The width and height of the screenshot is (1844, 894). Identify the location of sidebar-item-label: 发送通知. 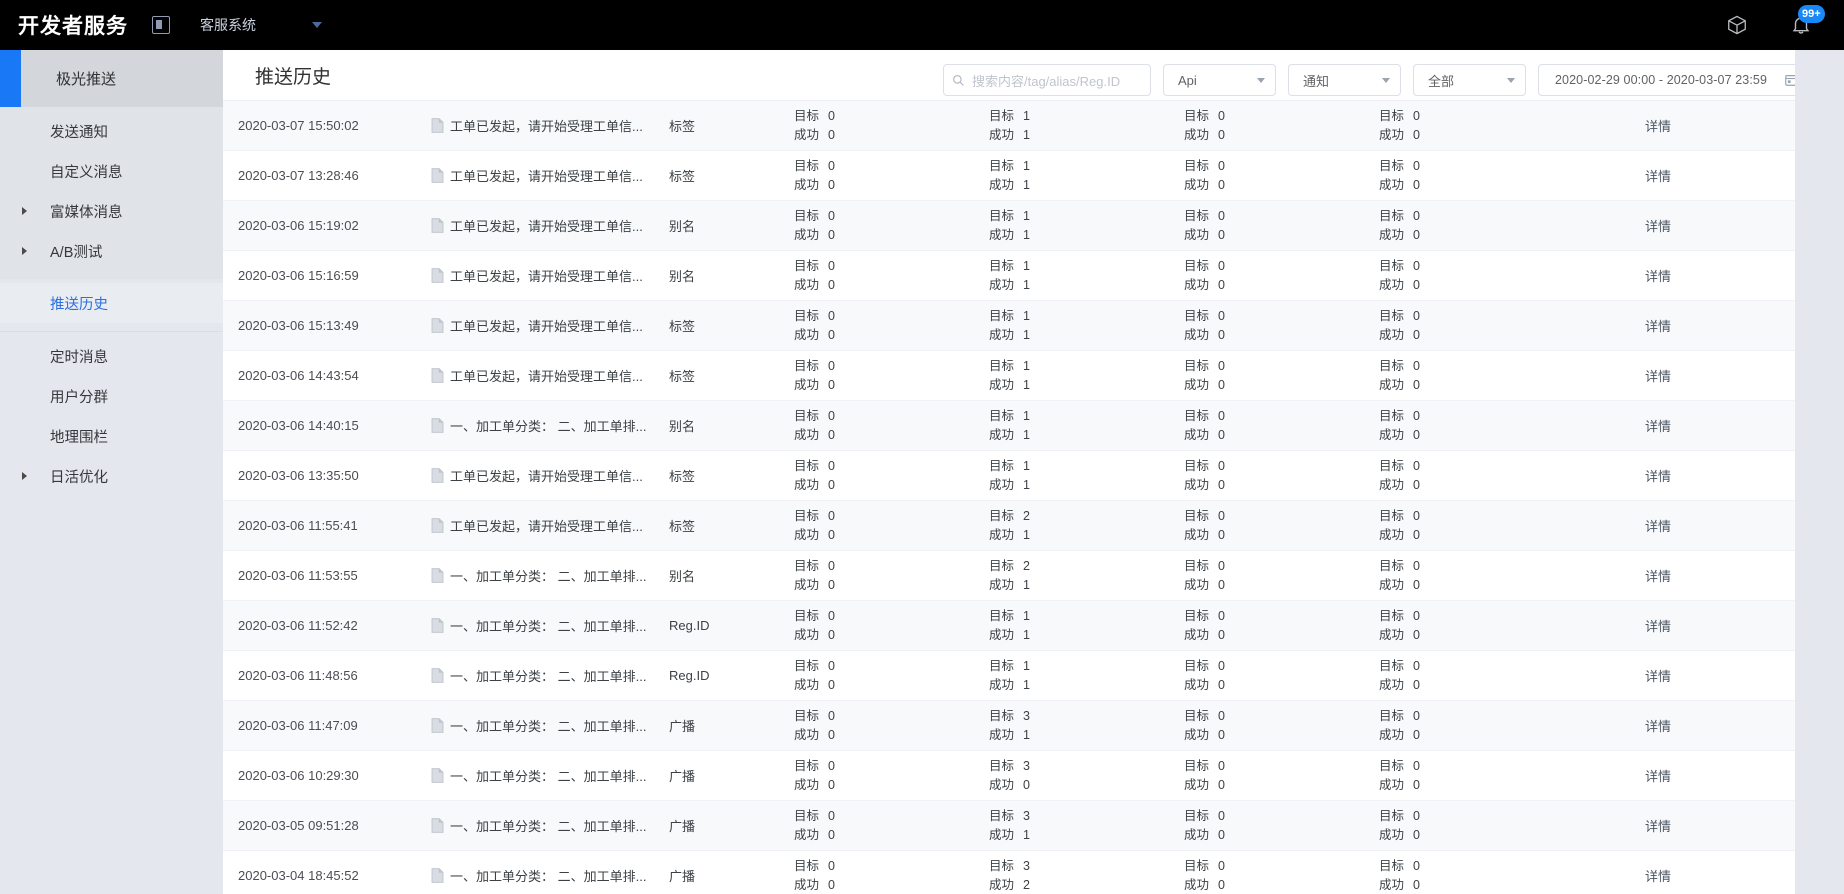
(79, 132).